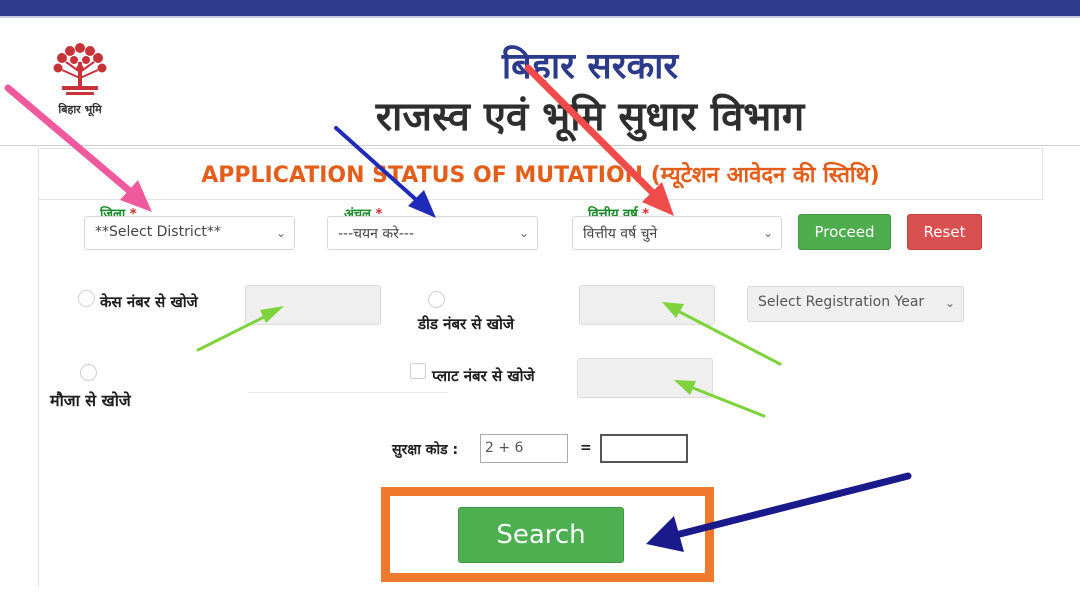 The height and width of the screenshot is (613, 1080). What do you see at coordinates (385, 172) in the screenshot?
I see `blue-arrow-icon` at bounding box center [385, 172].